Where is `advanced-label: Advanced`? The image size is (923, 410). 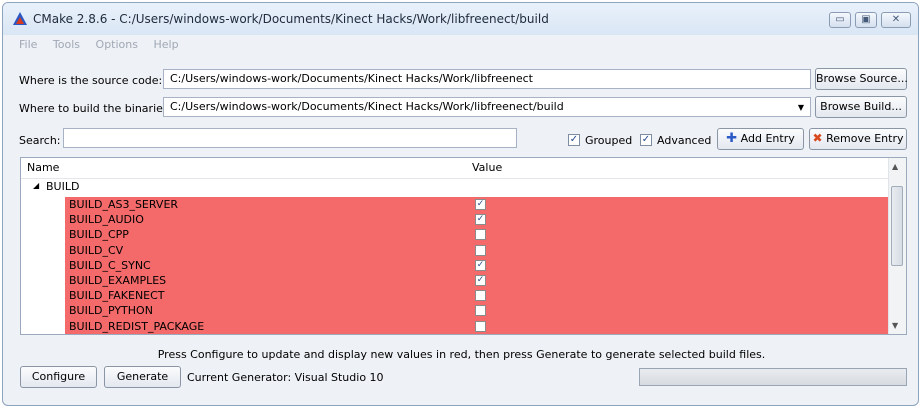
advanced-label: Advanced is located at coordinates (684, 140).